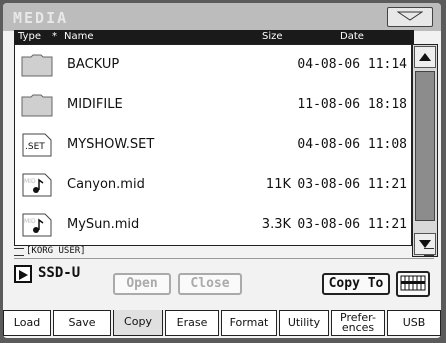 This screenshot has width=446, height=343. I want to click on list-item: .SET MYSHOW.SET 04-08-06 11:08, so click(213, 145).